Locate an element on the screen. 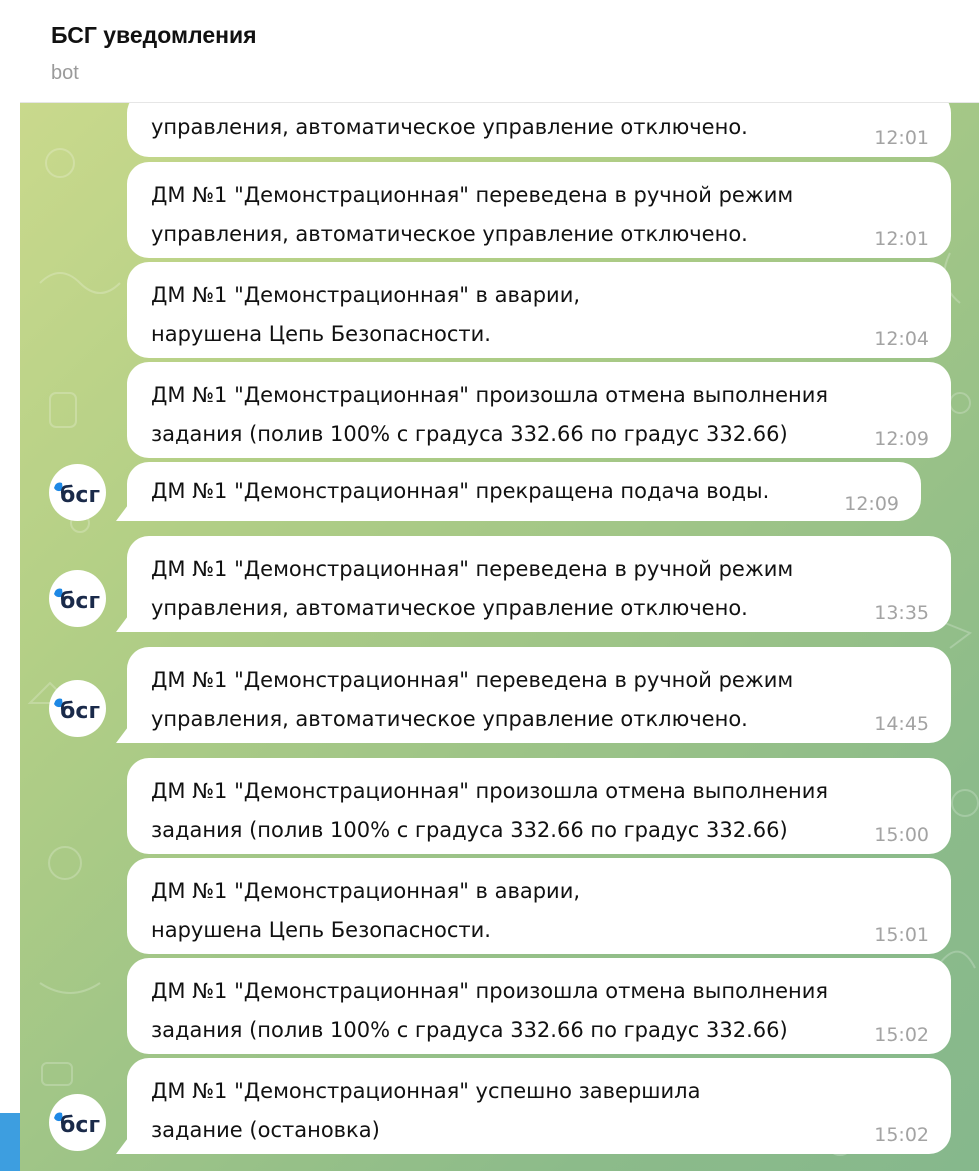 The height and width of the screenshot is (1171, 979). message-time: 15:01 is located at coordinates (901, 935).